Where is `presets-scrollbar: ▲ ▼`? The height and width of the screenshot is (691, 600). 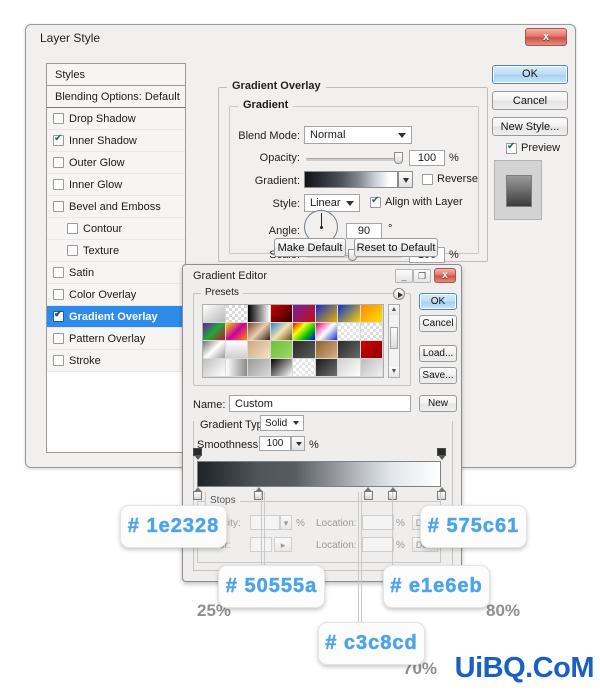 presets-scrollbar: ▲ ▼ is located at coordinates (394, 341).